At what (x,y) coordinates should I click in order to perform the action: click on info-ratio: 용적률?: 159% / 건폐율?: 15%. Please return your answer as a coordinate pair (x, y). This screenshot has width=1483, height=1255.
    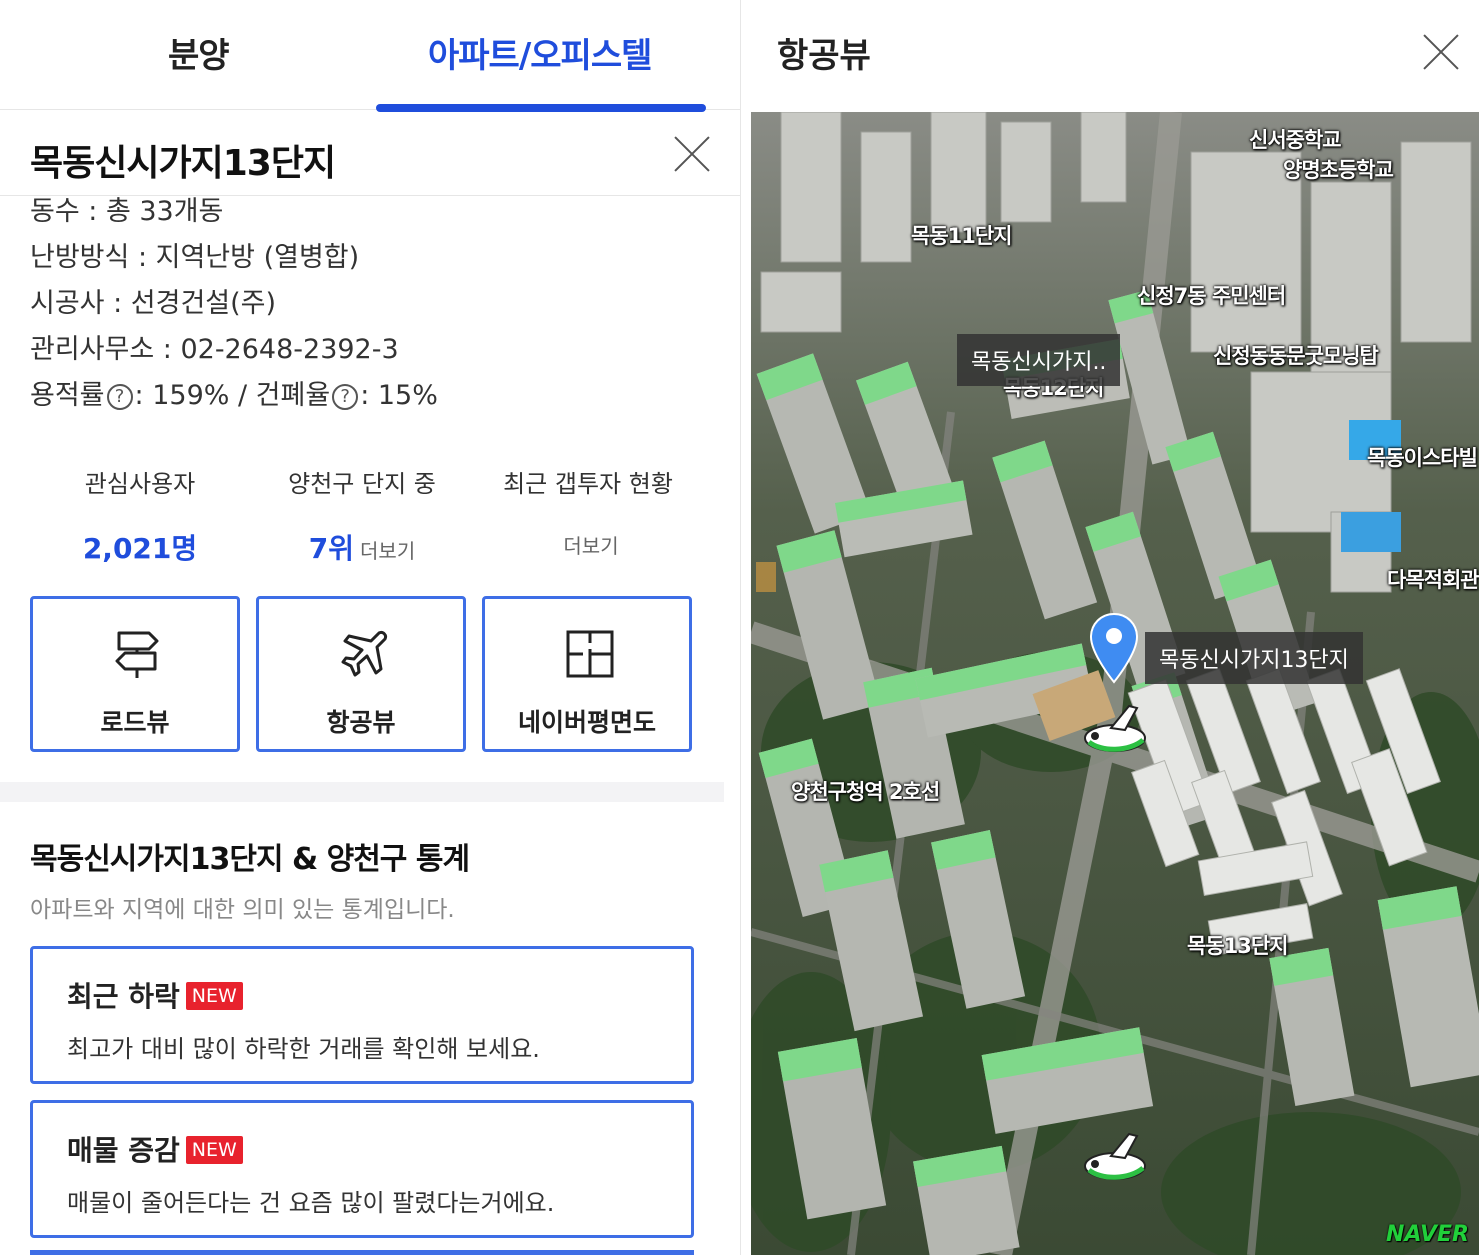
    Looking at the image, I should click on (380, 402).